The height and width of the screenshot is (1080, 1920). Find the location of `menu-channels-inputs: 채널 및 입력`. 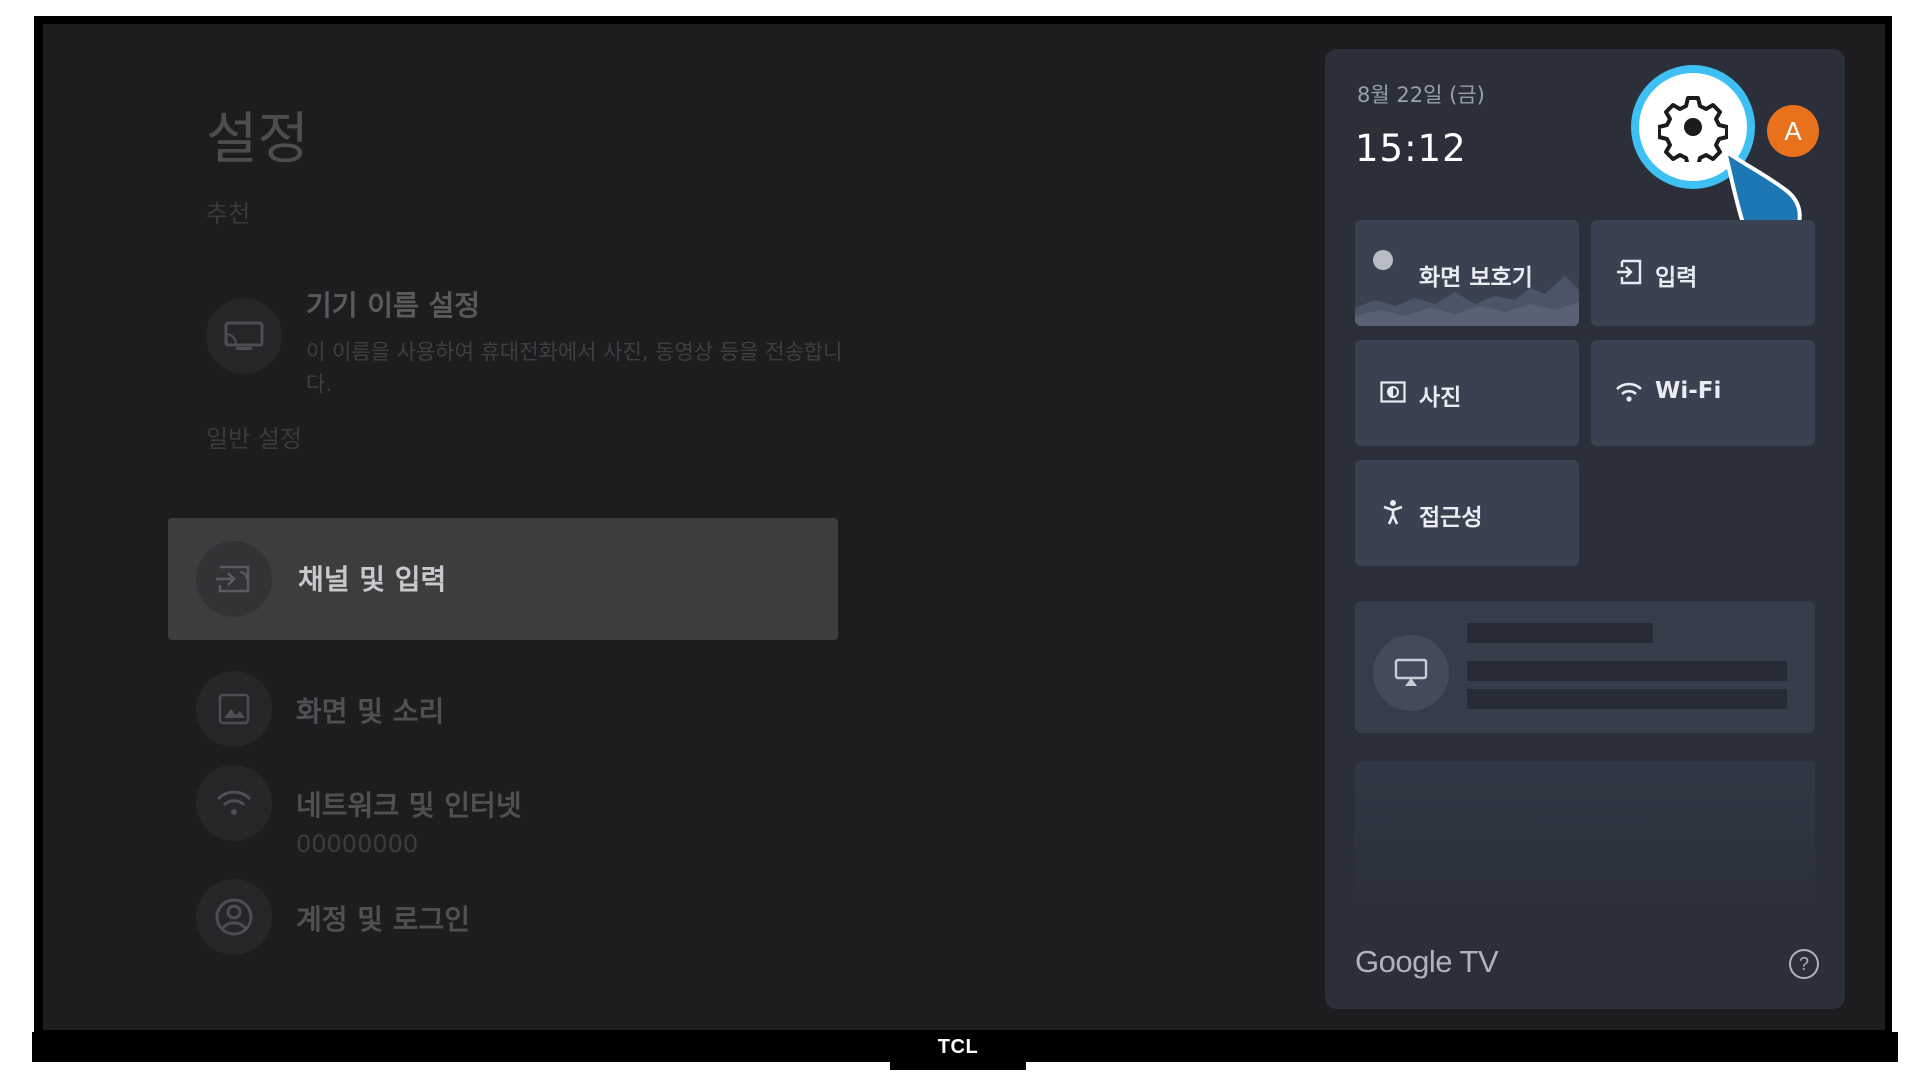

menu-channels-inputs: 채널 및 입력 is located at coordinates (503, 579).